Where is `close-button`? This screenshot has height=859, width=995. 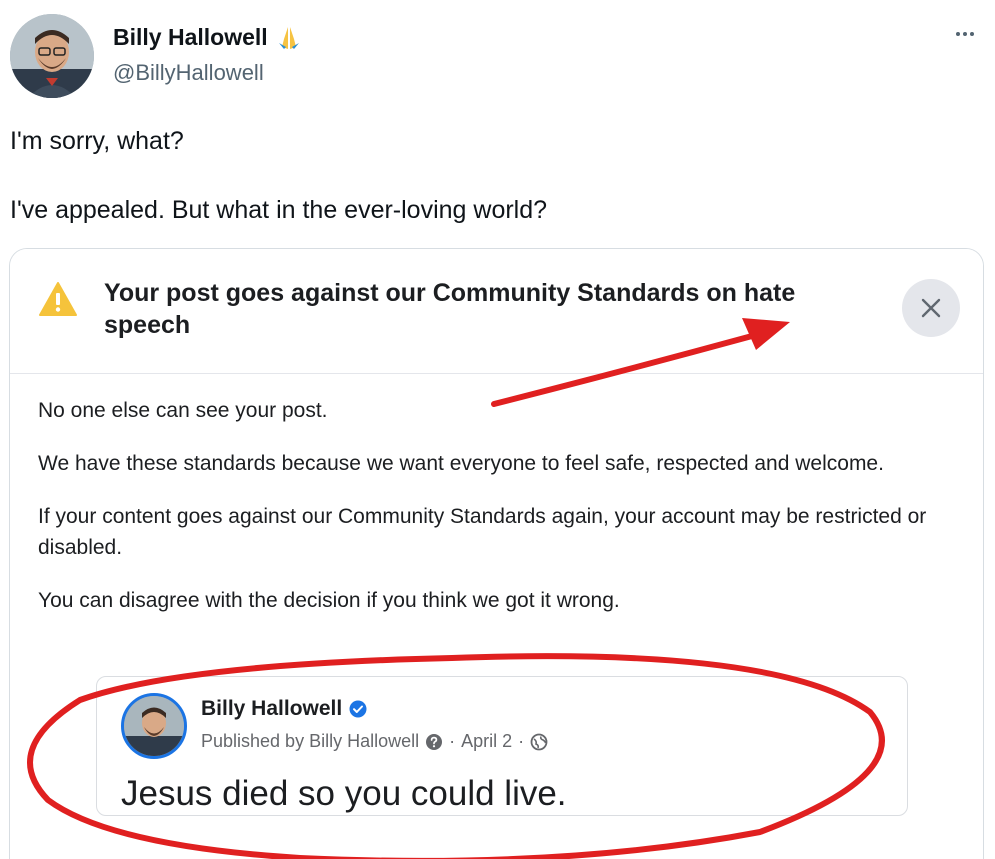
close-button is located at coordinates (931, 308).